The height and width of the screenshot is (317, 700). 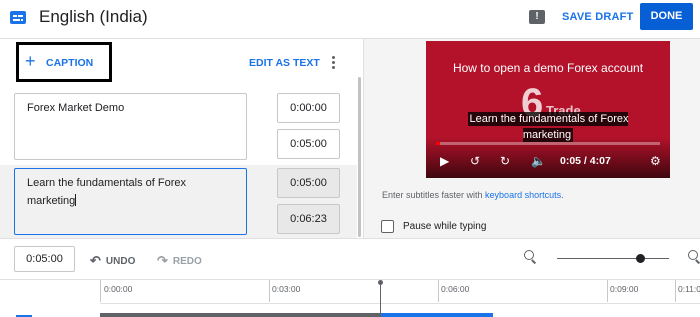 What do you see at coordinates (537, 17) in the screenshot?
I see `feedback-icon: !` at bounding box center [537, 17].